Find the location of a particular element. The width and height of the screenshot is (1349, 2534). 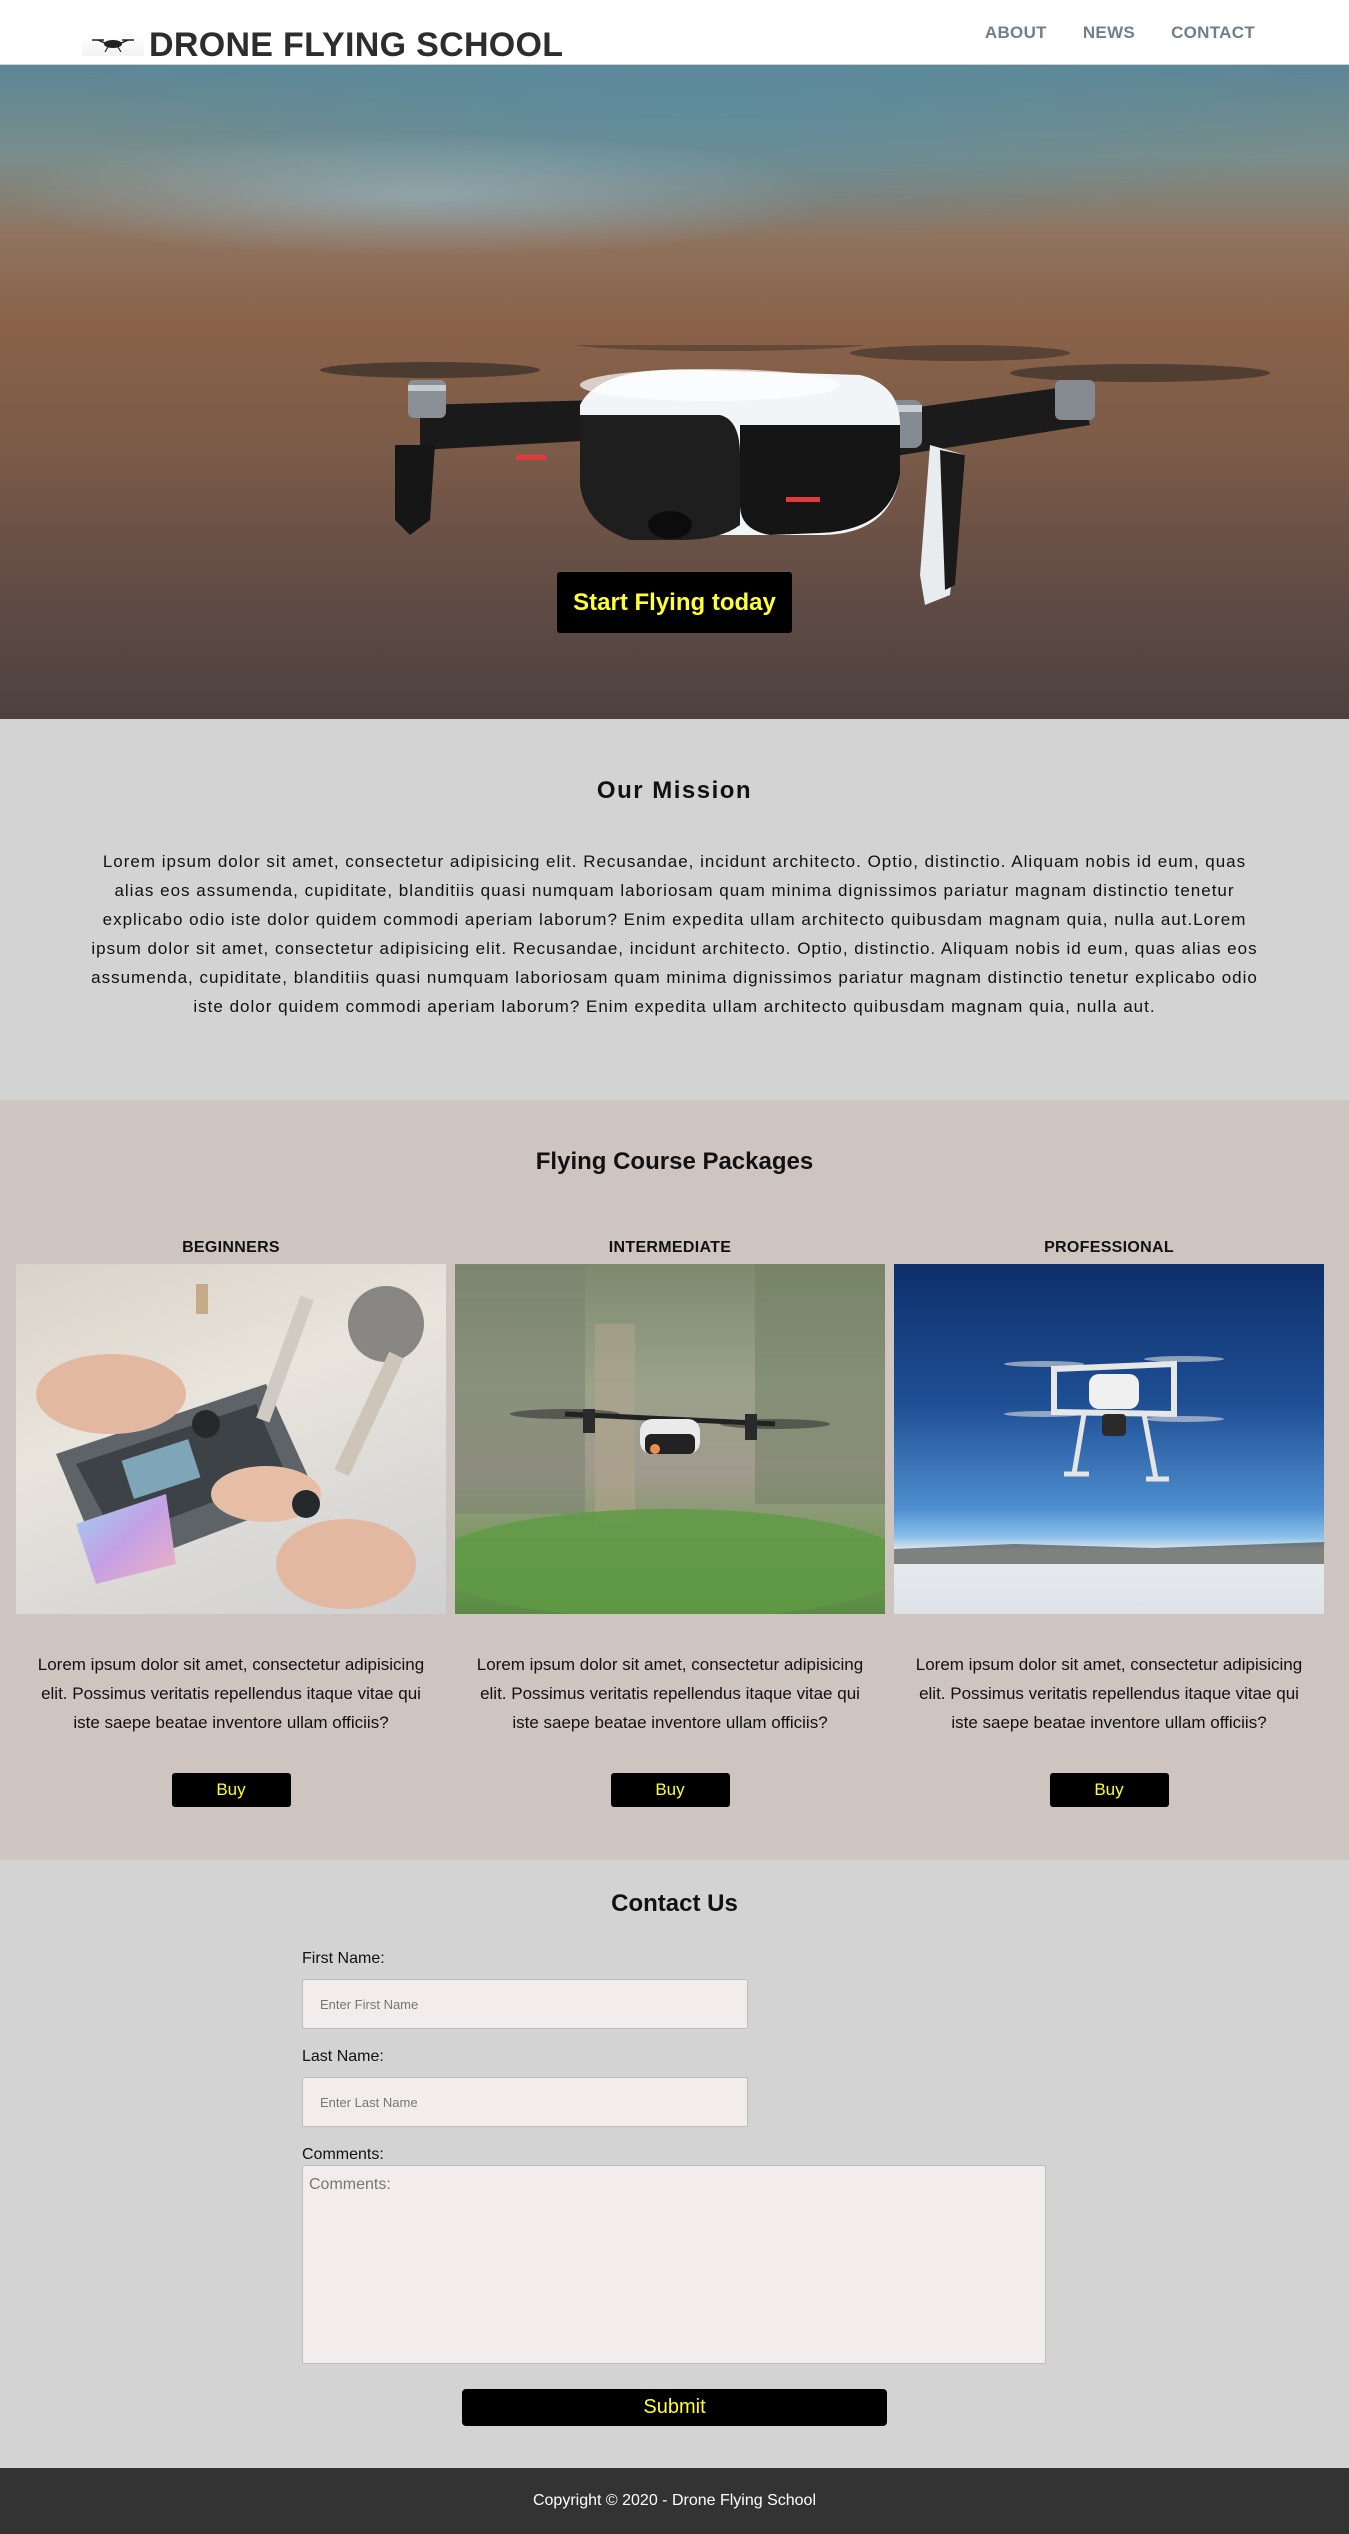

first-name-label: First Name: is located at coordinates (343, 1958).